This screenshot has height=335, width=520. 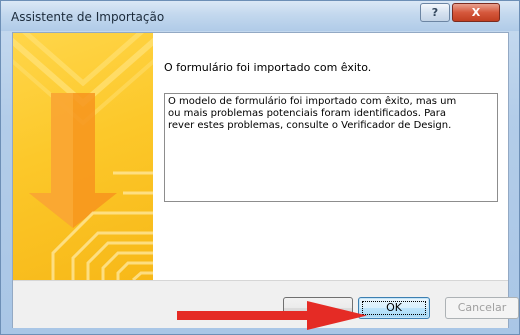 I want to click on focus-rectangle, so click(x=394, y=308).